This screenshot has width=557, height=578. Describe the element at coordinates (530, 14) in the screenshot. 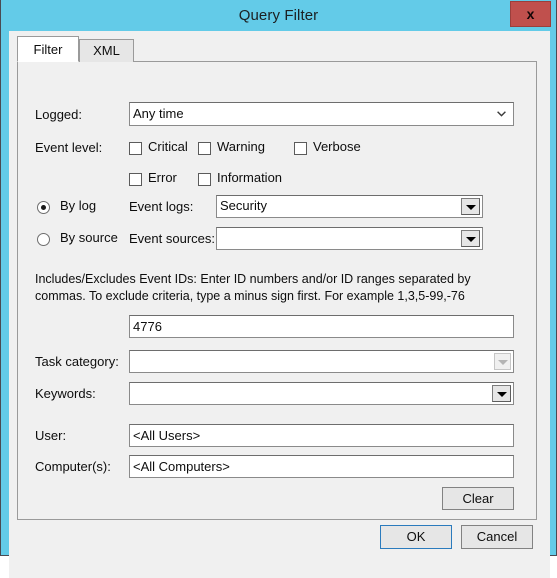

I see `close-icon: x` at that location.